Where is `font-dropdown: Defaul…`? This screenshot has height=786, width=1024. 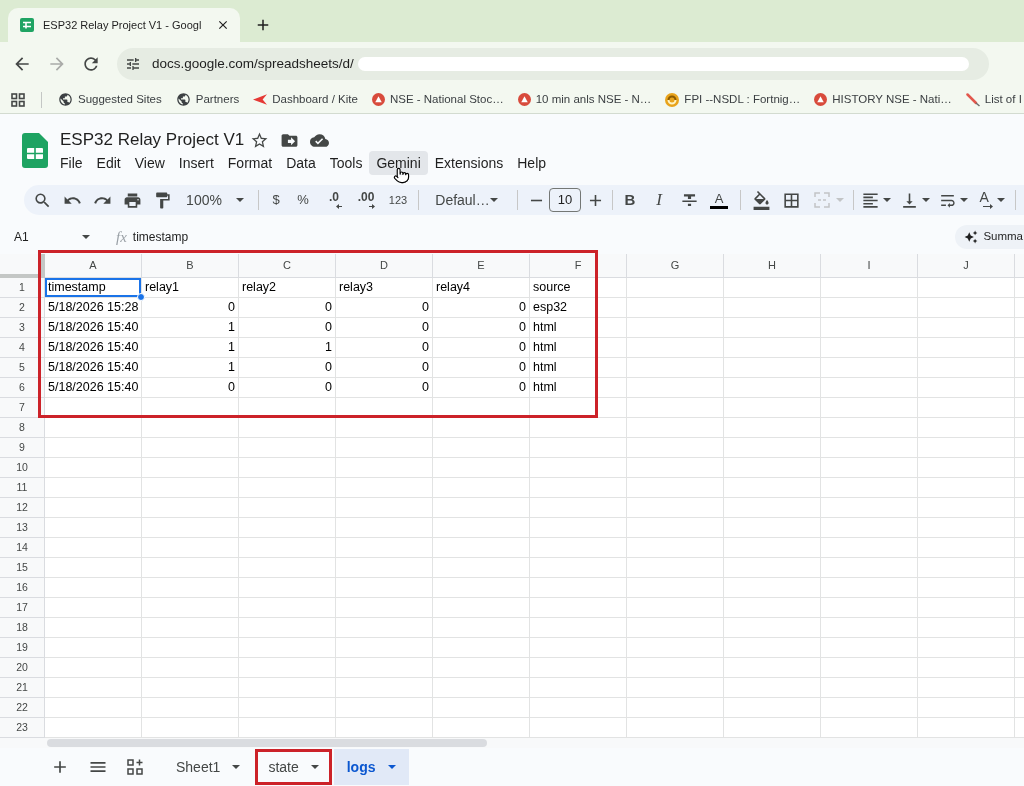 font-dropdown: Defaul… is located at coordinates (467, 200).